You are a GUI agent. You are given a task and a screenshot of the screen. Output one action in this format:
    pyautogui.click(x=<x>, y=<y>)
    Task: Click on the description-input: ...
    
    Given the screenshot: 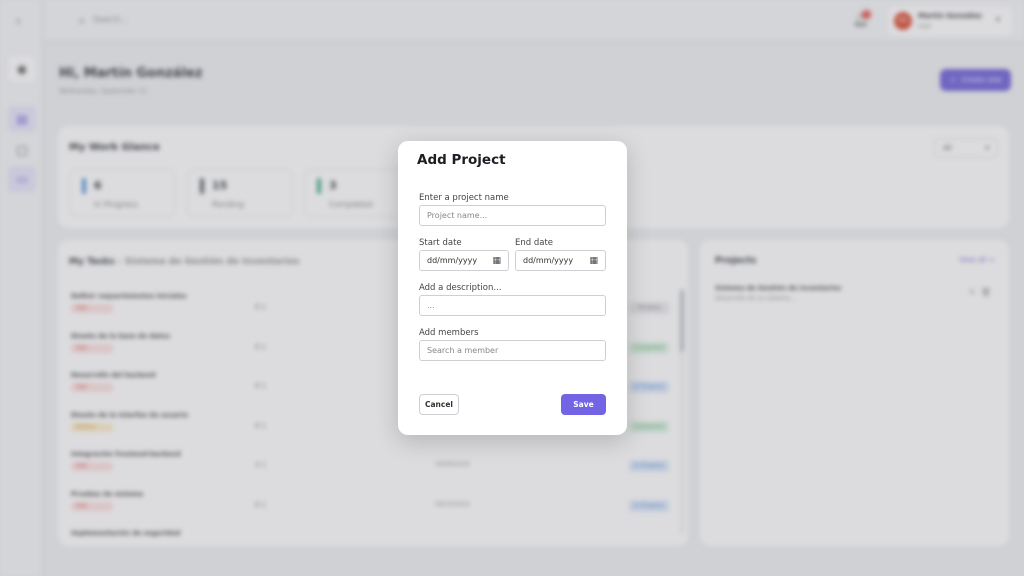 What is the action you would take?
    pyautogui.click(x=512, y=305)
    